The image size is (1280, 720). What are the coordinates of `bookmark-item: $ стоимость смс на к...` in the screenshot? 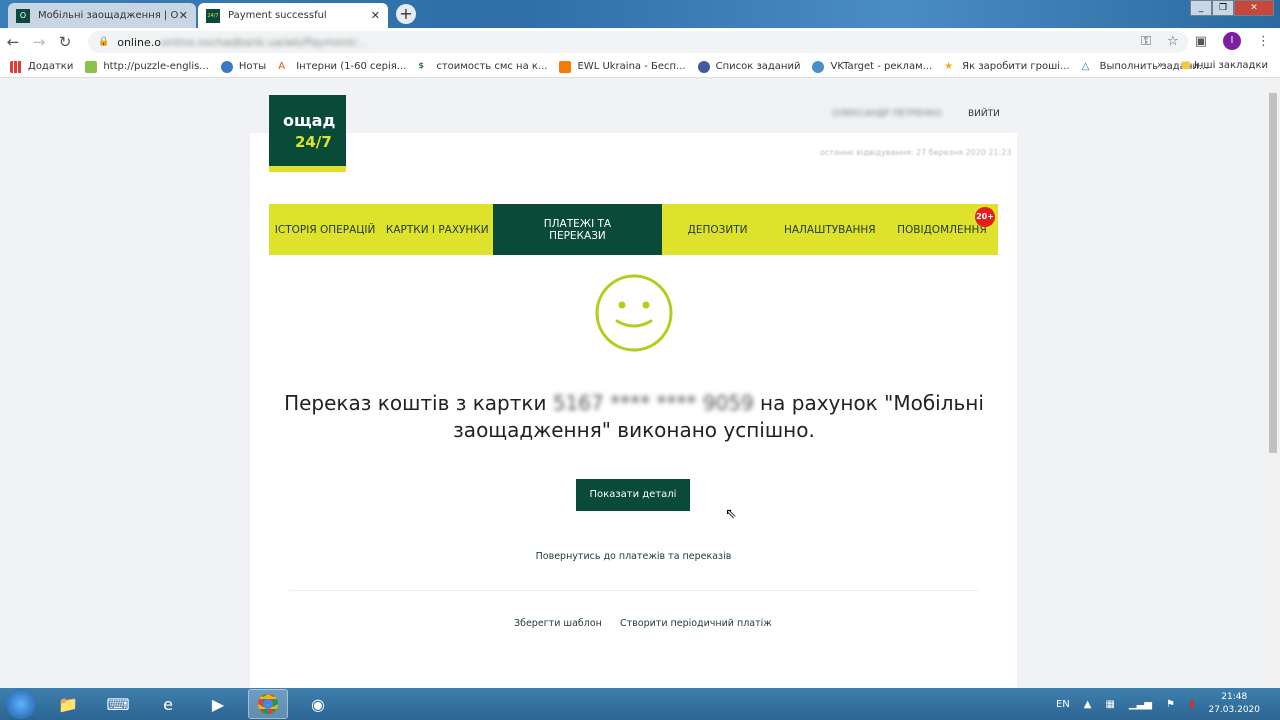 It's located at (482, 67).